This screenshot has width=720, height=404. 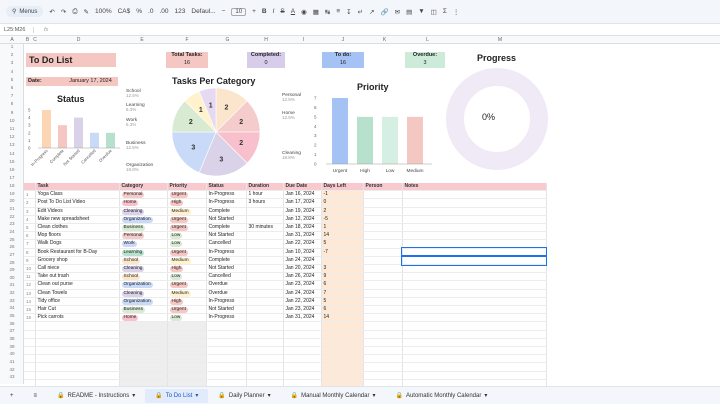 What do you see at coordinates (342, 195) in the screenshot?
I see `cell-days-left: -1` at bounding box center [342, 195].